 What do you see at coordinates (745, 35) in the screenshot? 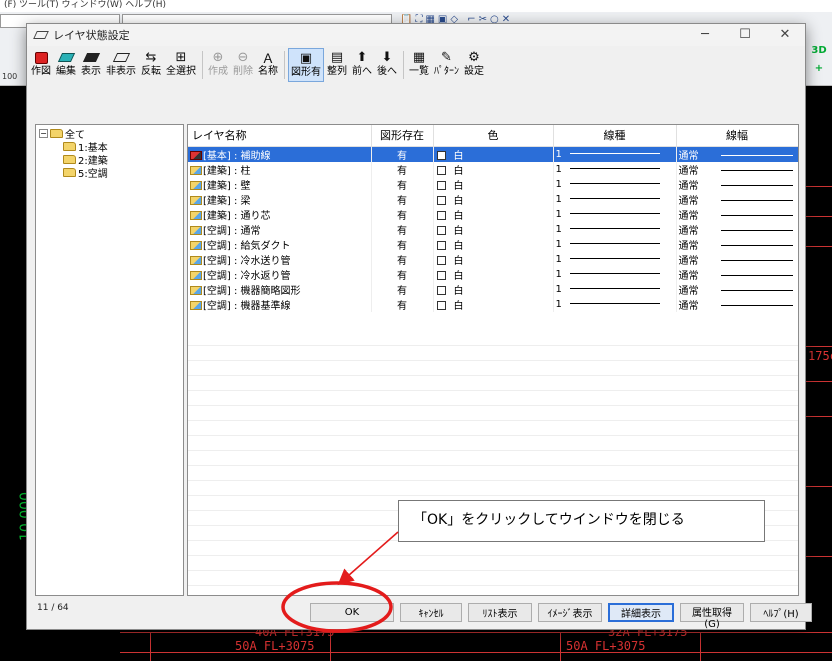
I see `maximize-button: ☐` at bounding box center [745, 35].